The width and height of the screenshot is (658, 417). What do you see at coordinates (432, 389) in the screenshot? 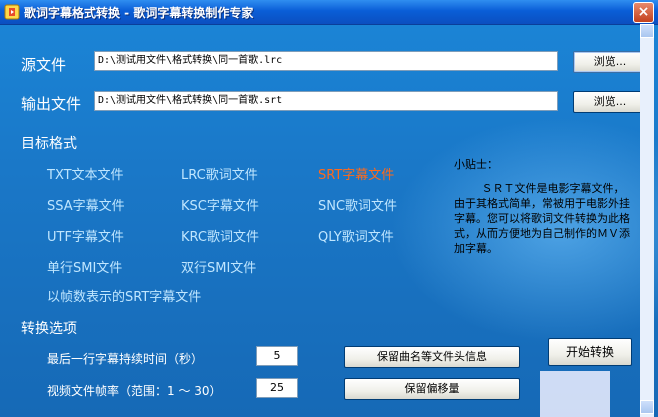
I see `keep-offset-toggle: 保留偏移量` at bounding box center [432, 389].